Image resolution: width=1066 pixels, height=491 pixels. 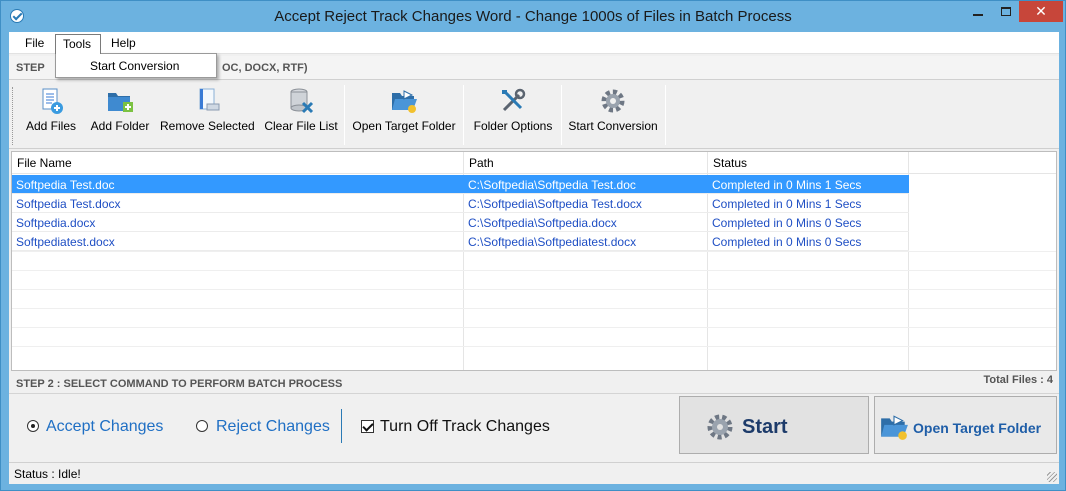 I want to click on folder-options-label: Folder Options, so click(x=513, y=126).